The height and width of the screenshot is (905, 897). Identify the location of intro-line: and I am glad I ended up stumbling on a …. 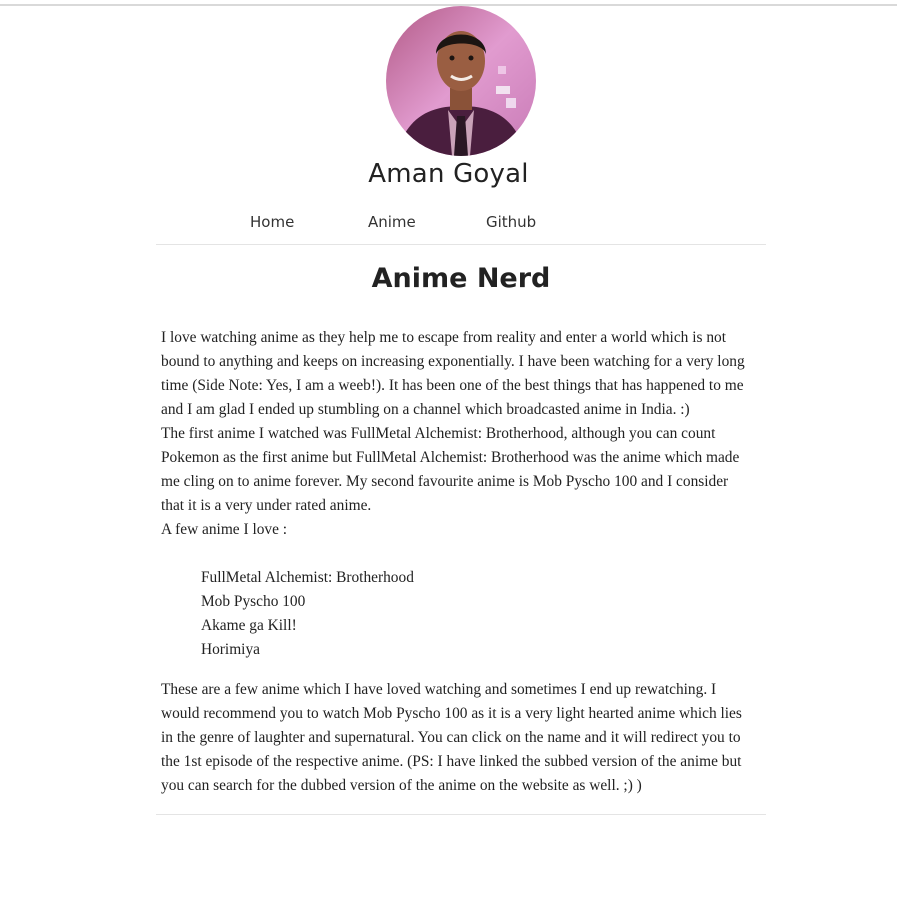
(425, 409).